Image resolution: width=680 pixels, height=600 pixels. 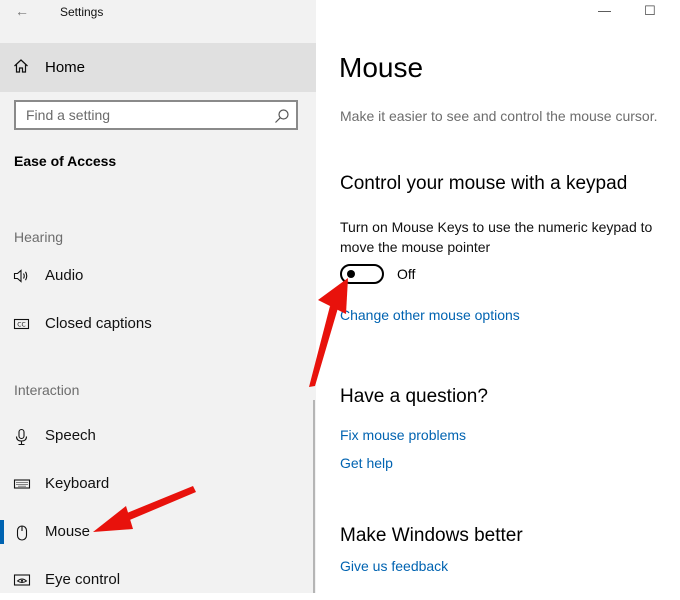 I want to click on section-heading-keypad: Control your mouse with a keypad, so click(x=484, y=183).